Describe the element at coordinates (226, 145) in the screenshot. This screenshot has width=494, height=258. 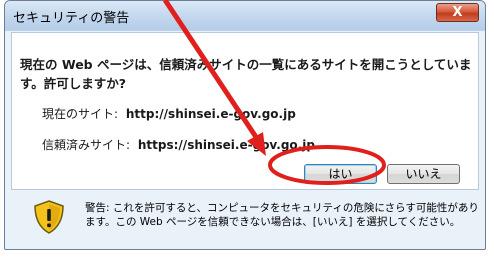
I see `trusted-site-value: https://shinsei.e-gov.go.jp` at that location.